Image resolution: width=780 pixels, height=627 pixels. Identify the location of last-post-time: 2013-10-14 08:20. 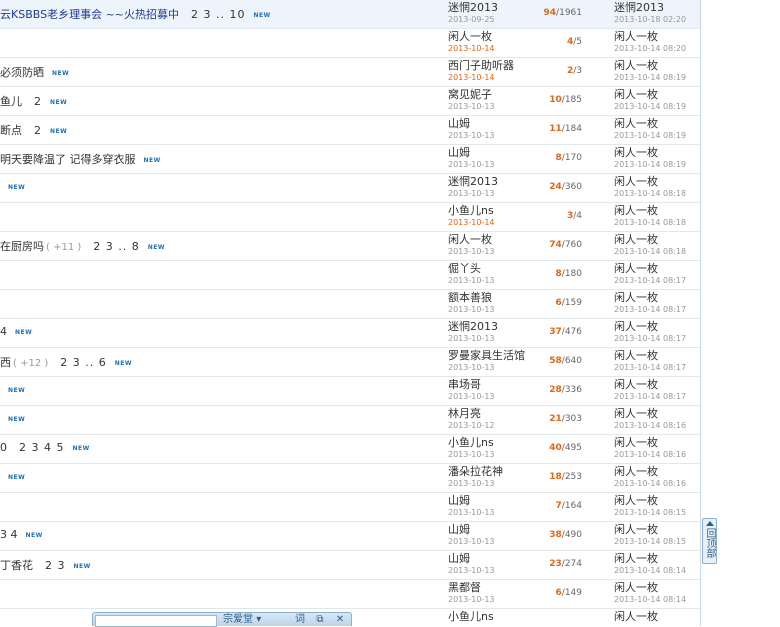
(657, 49).